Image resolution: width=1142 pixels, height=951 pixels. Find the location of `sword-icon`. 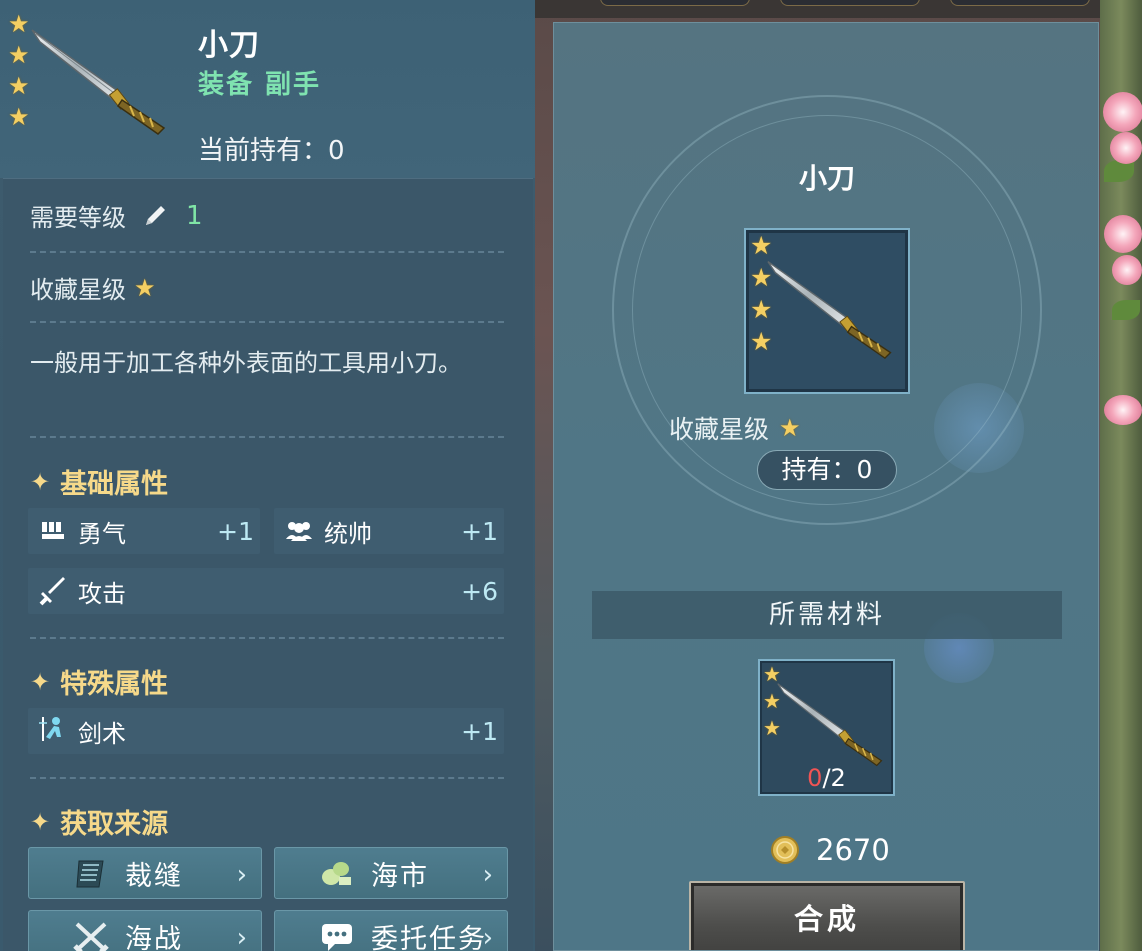

sword-icon is located at coordinates (53, 591).